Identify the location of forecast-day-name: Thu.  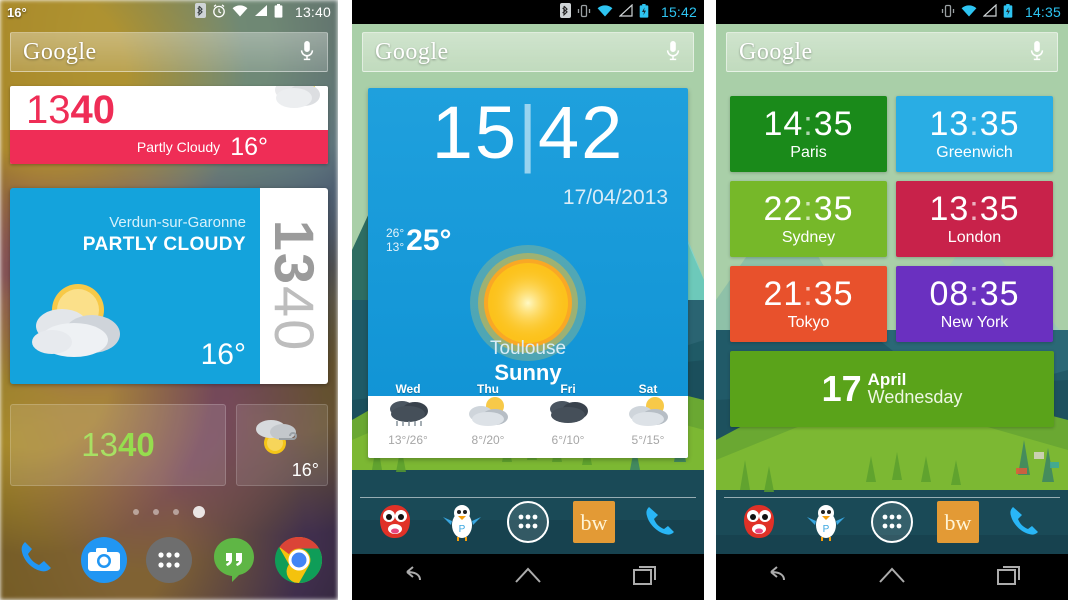
(488, 389).